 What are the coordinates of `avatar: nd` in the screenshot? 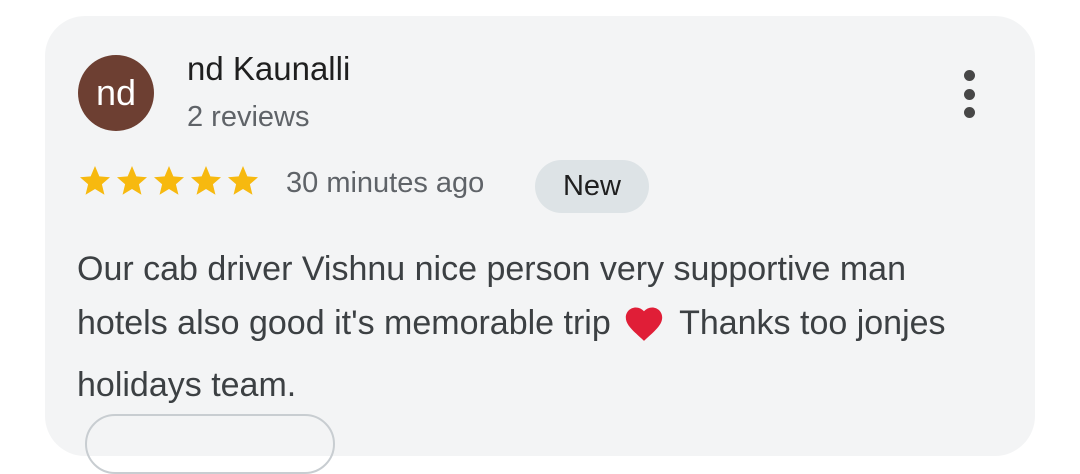 It's located at (116, 93).